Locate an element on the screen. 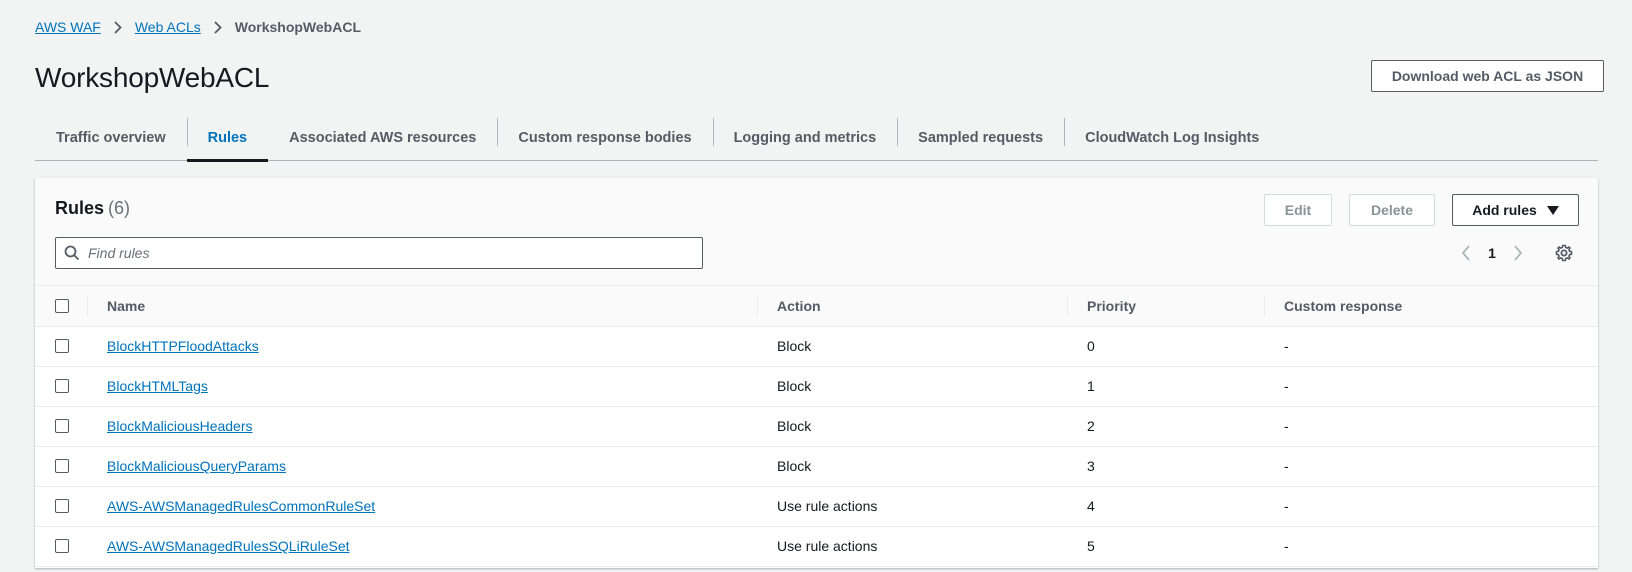  add-rules-label: Add rules is located at coordinates (1504, 210).